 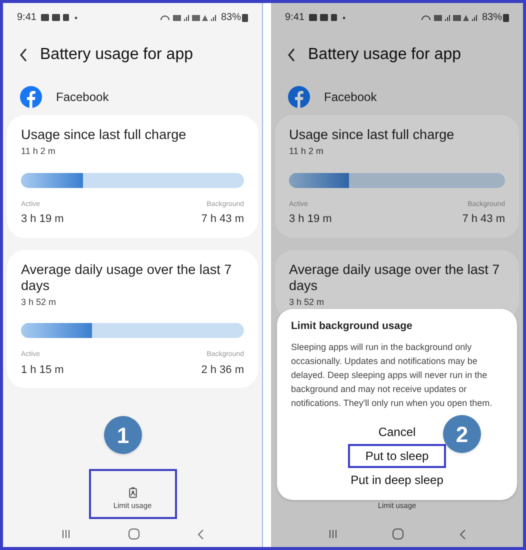 I want to click on background-time: 2 h 36 m, so click(x=222, y=370).